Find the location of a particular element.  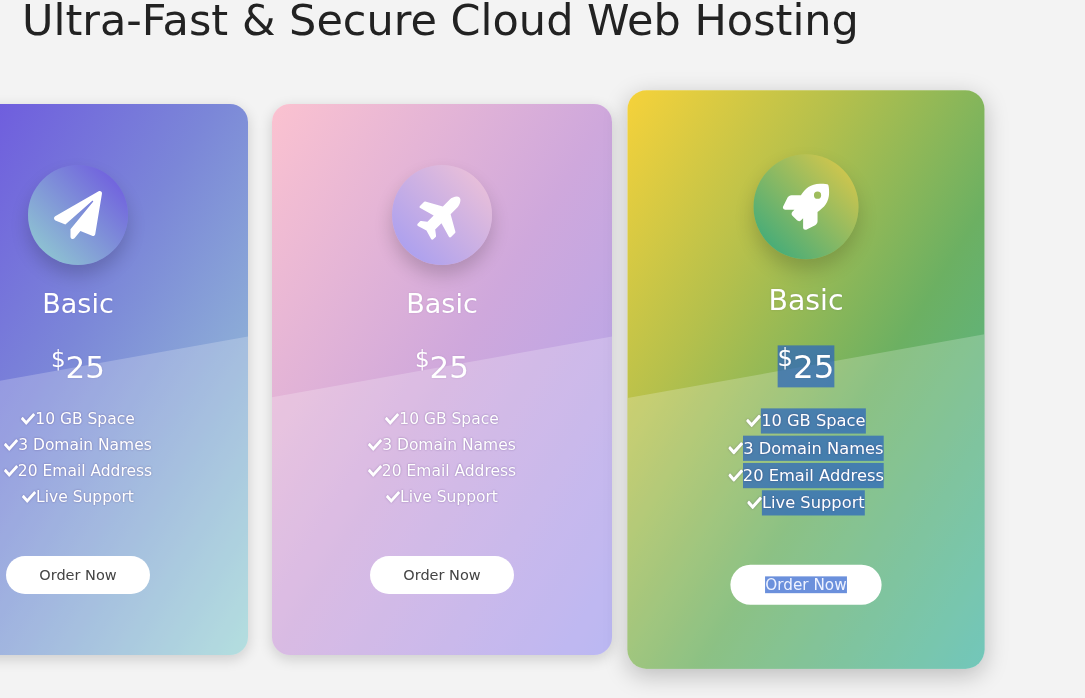

paper-plane-icon is located at coordinates (78, 215).